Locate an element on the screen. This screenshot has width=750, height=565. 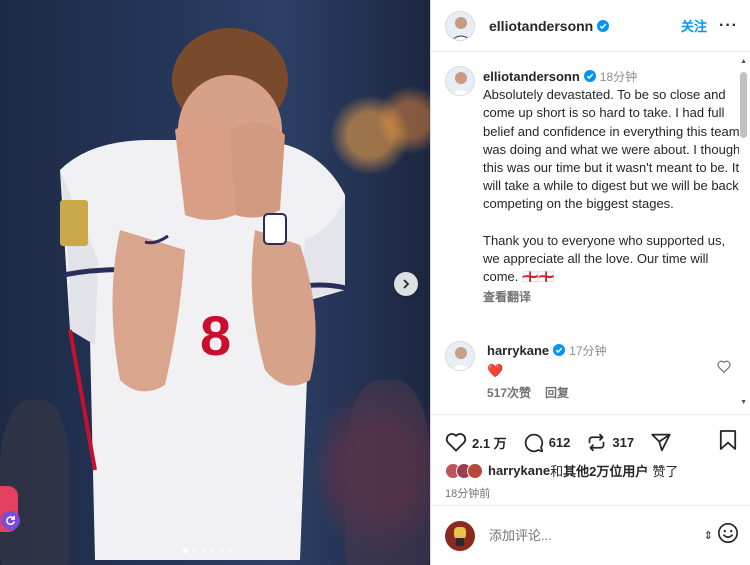
caption-username: elliotandersonn is located at coordinates (531, 76).